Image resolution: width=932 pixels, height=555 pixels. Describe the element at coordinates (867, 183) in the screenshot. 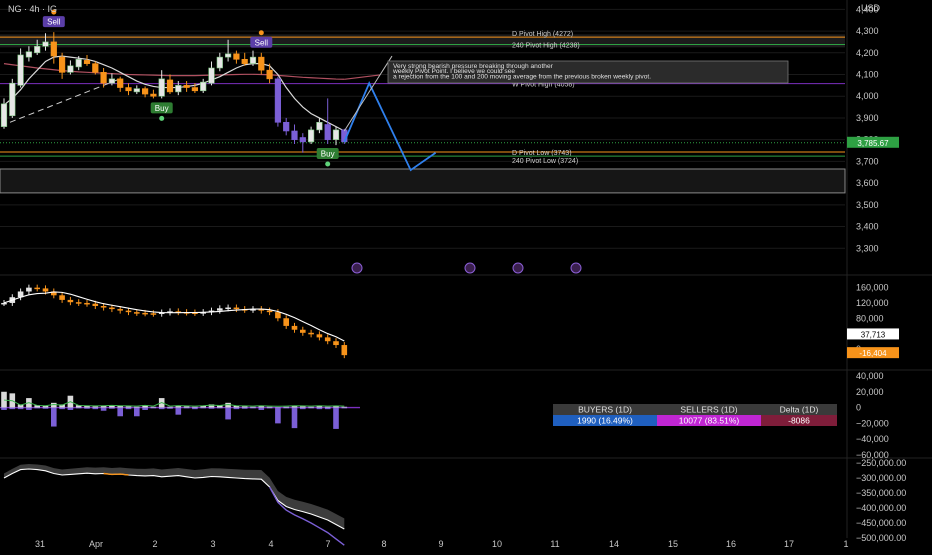

I see `price-tick-label: 3,600` at that location.